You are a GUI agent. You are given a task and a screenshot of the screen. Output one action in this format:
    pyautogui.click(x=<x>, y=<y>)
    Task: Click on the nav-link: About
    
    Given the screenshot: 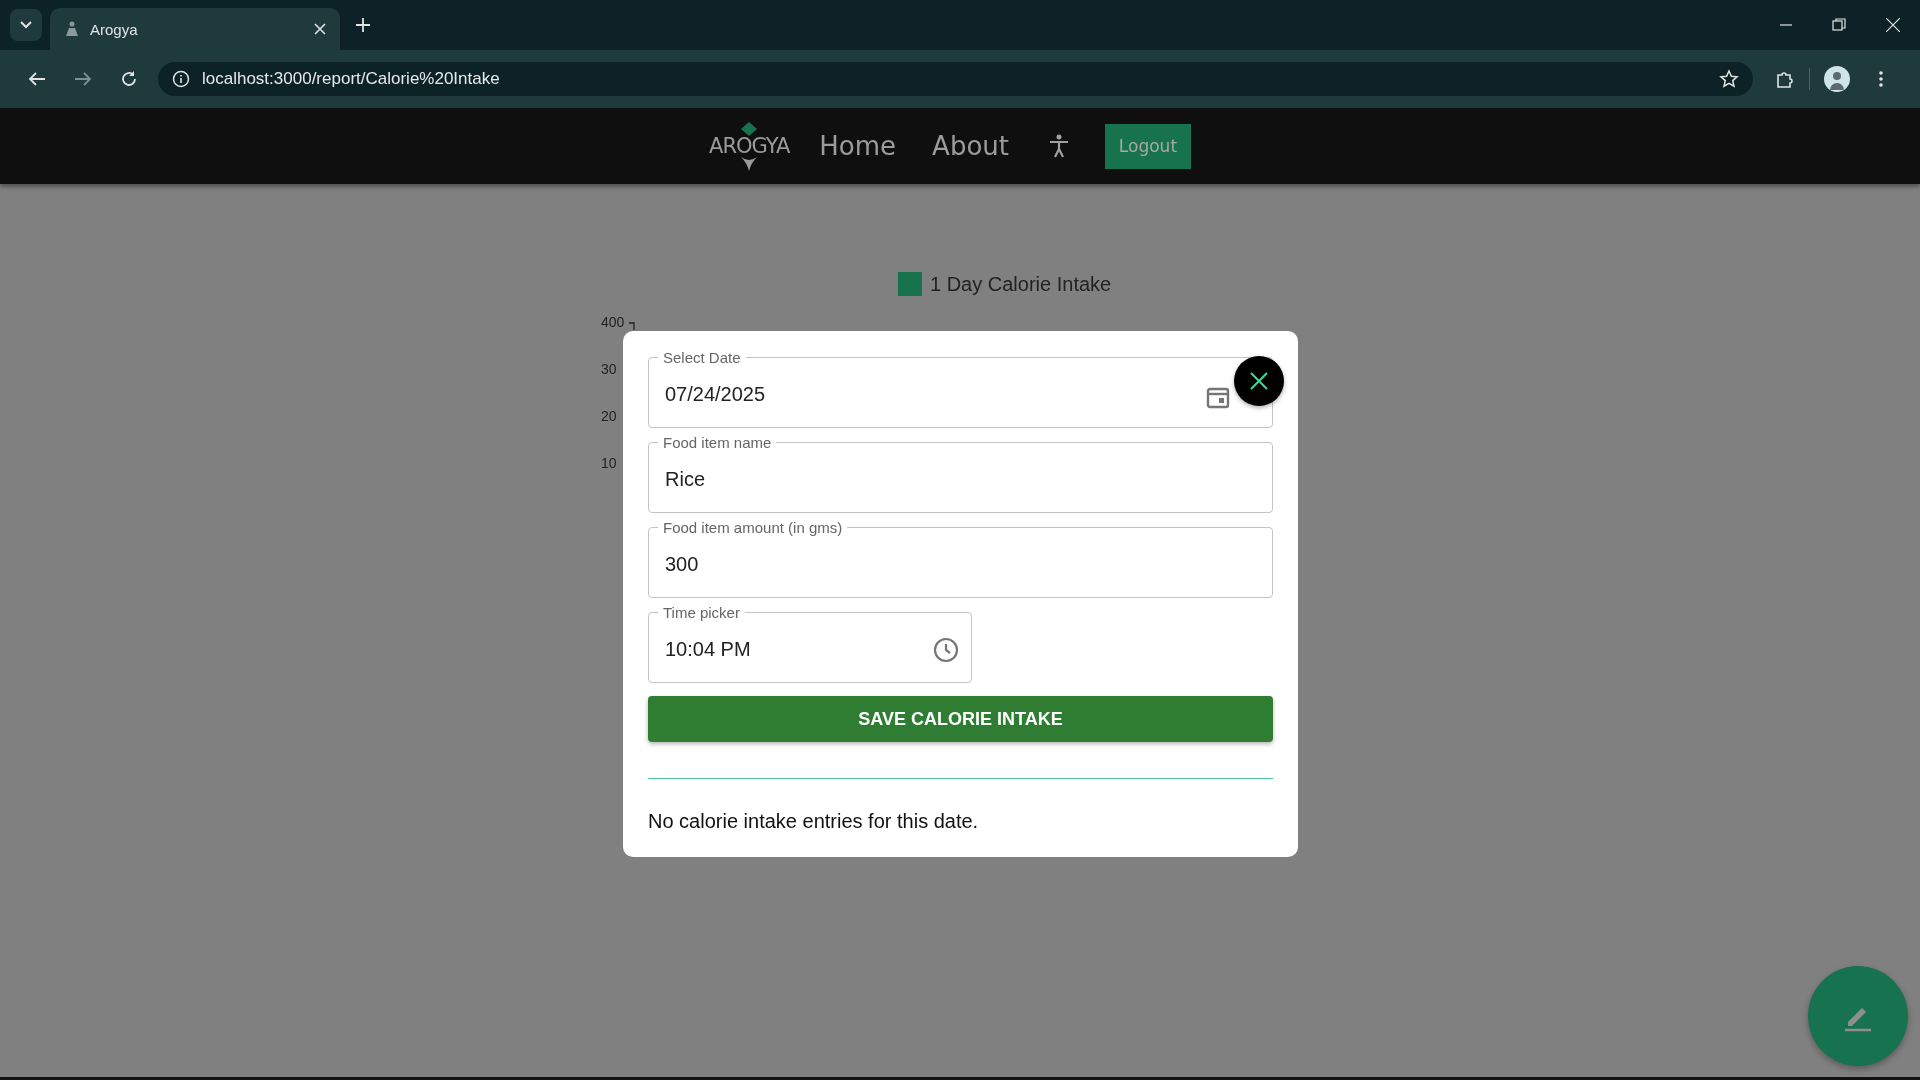 What is the action you would take?
    pyautogui.click(x=970, y=146)
    